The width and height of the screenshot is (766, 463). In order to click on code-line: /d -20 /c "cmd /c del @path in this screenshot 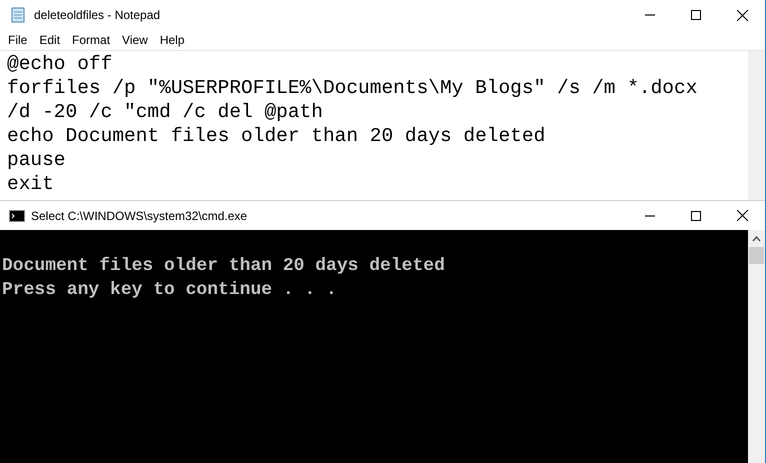, I will do `click(165, 112)`.